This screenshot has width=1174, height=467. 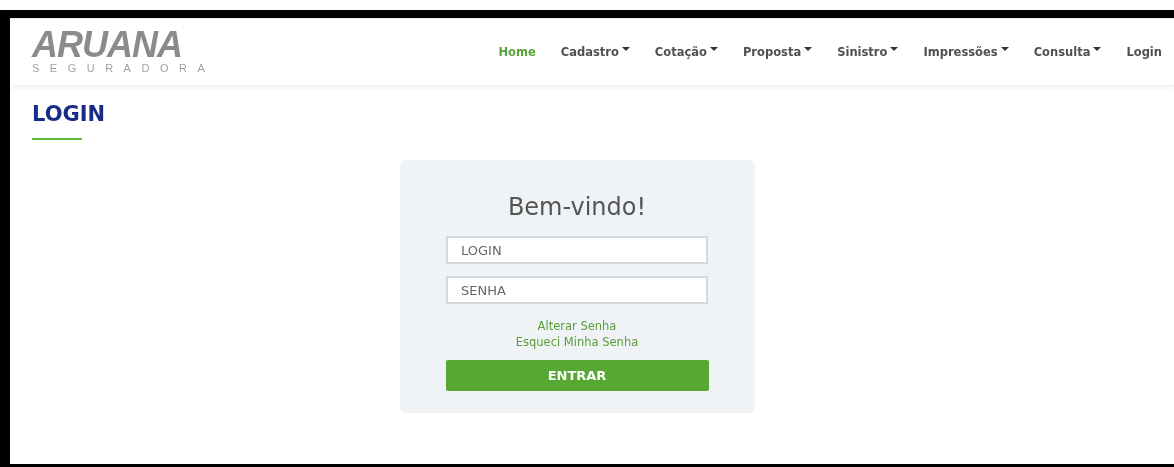 What do you see at coordinates (107, 45) in the screenshot?
I see `logo-name: ARUANA` at bounding box center [107, 45].